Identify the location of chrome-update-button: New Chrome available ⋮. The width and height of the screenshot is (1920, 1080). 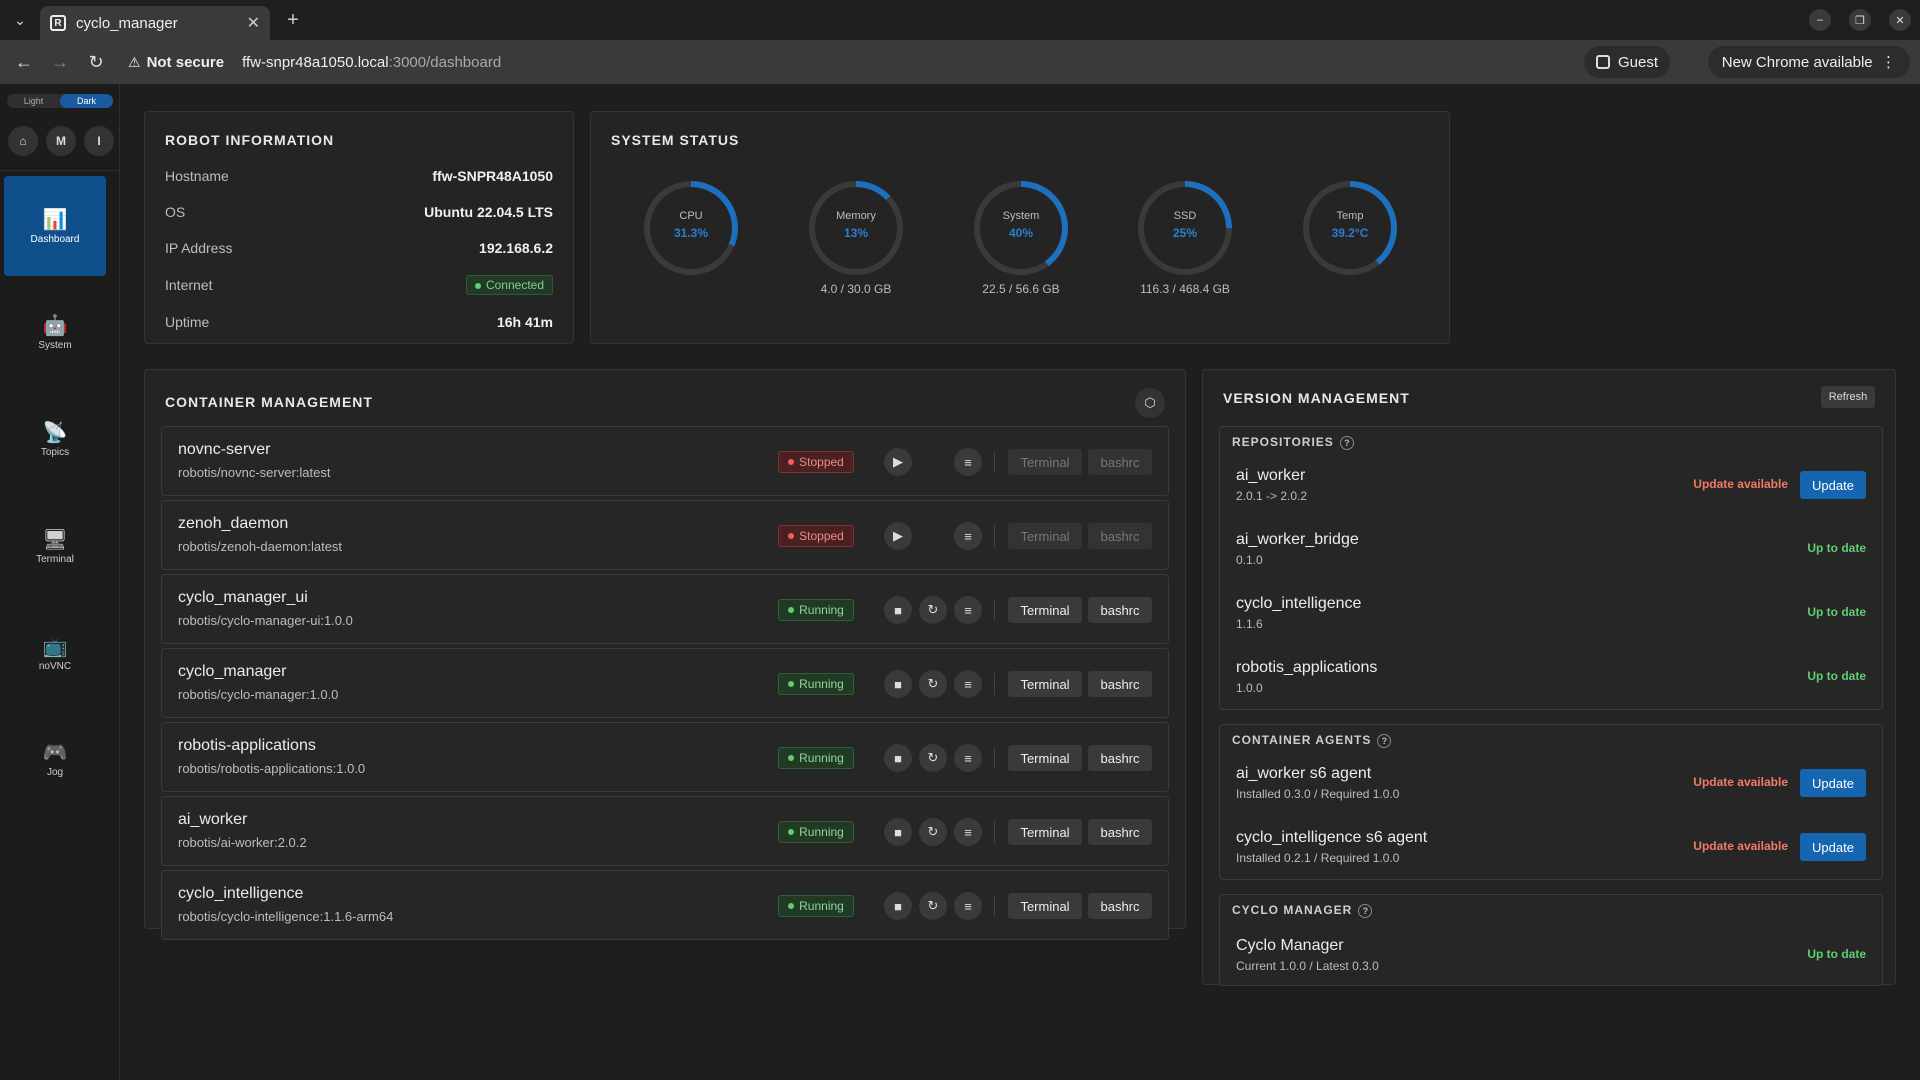
(1808, 62).